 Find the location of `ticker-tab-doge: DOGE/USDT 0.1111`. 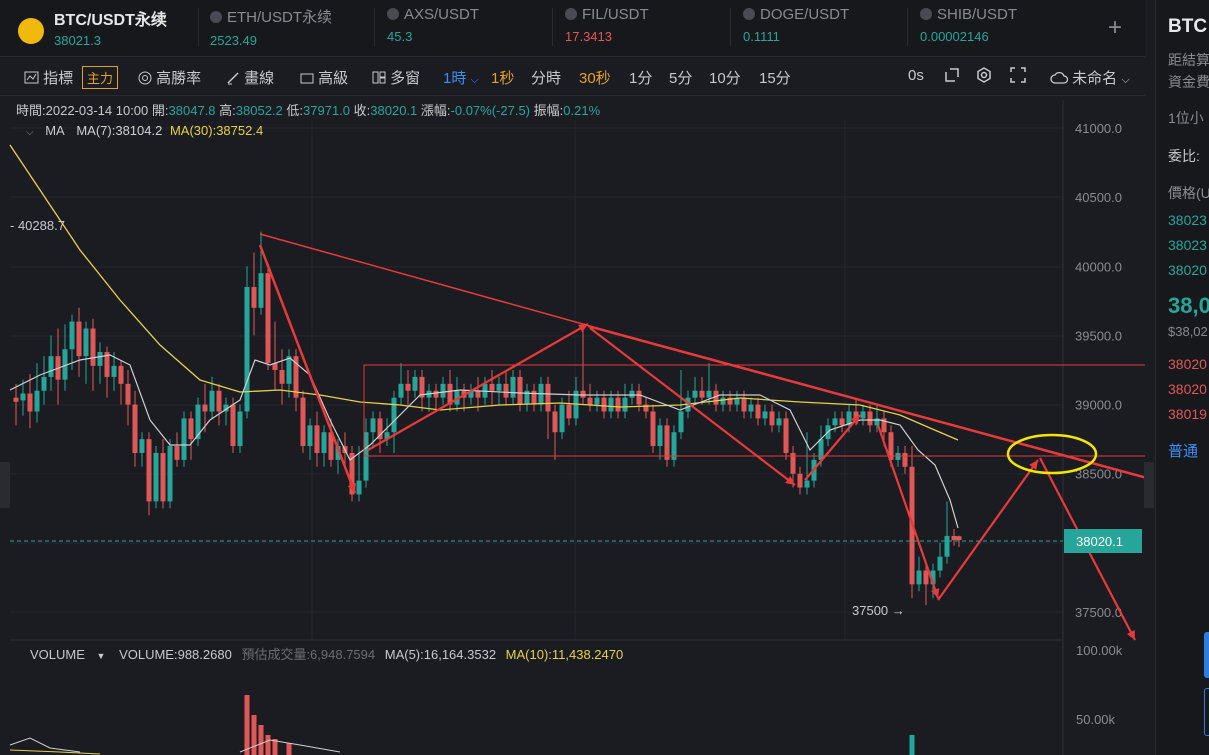

ticker-tab-doge: DOGE/USDT 0.1111 is located at coordinates (796, 28).